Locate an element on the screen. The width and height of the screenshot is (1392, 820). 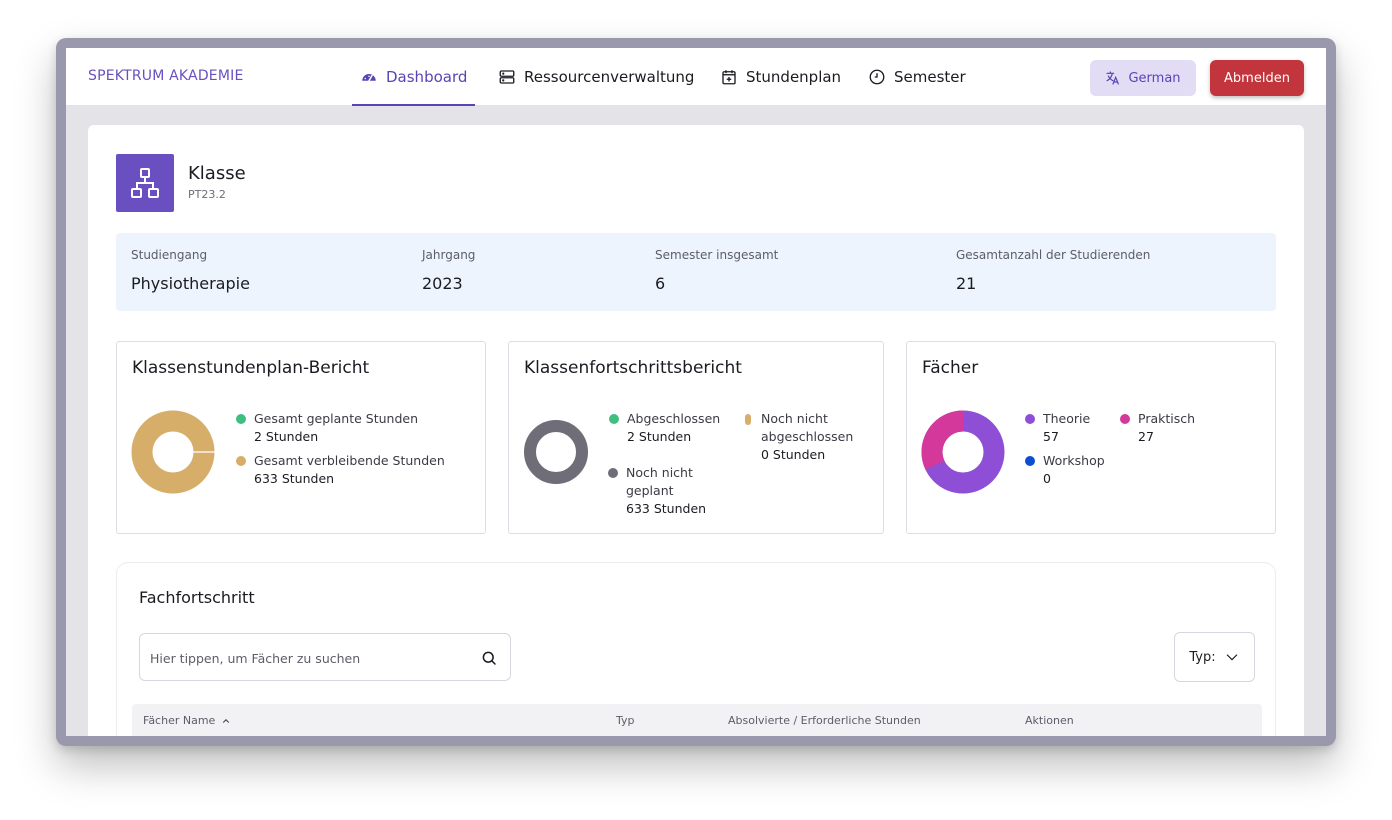
legend-completed: Abgeschlossen 2 Stunden is located at coordinates (665, 428).